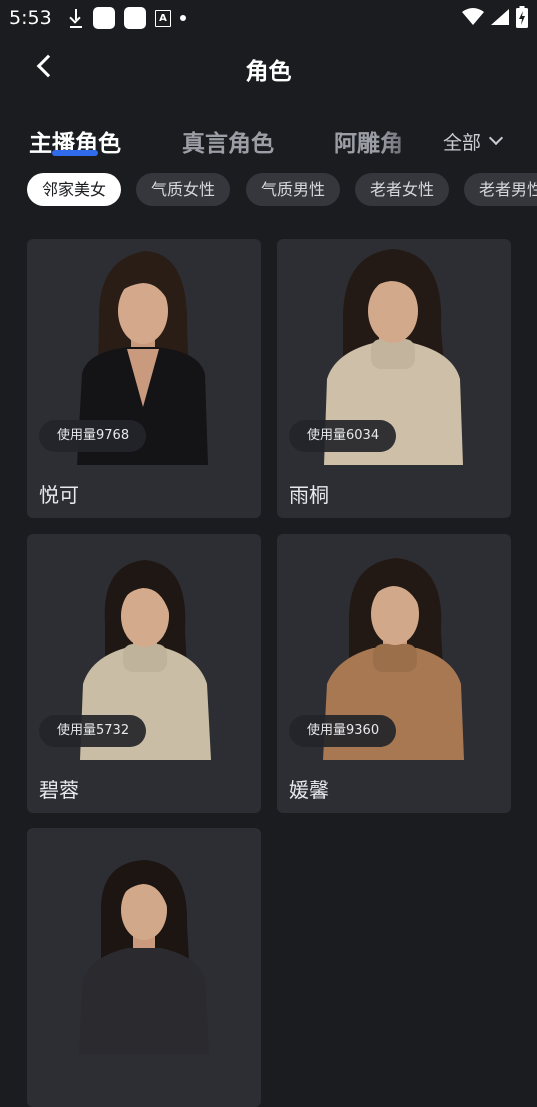 This screenshot has width=537, height=1107. Describe the element at coordinates (500, 189) in the screenshot. I see `chip-elder-male: 老者男性` at that location.